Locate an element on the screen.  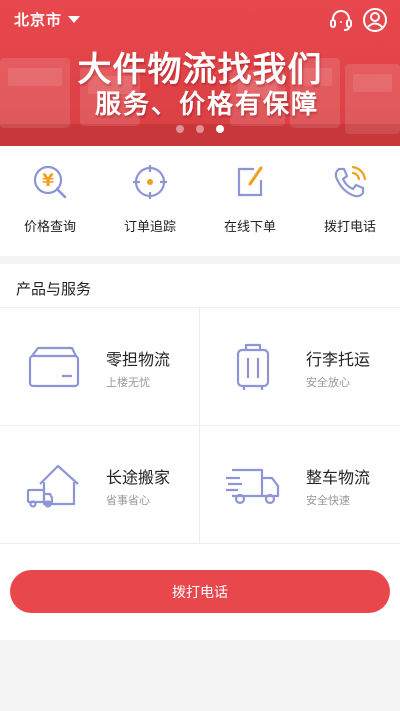
price-query-icon: ¥ is located at coordinates (50, 182).